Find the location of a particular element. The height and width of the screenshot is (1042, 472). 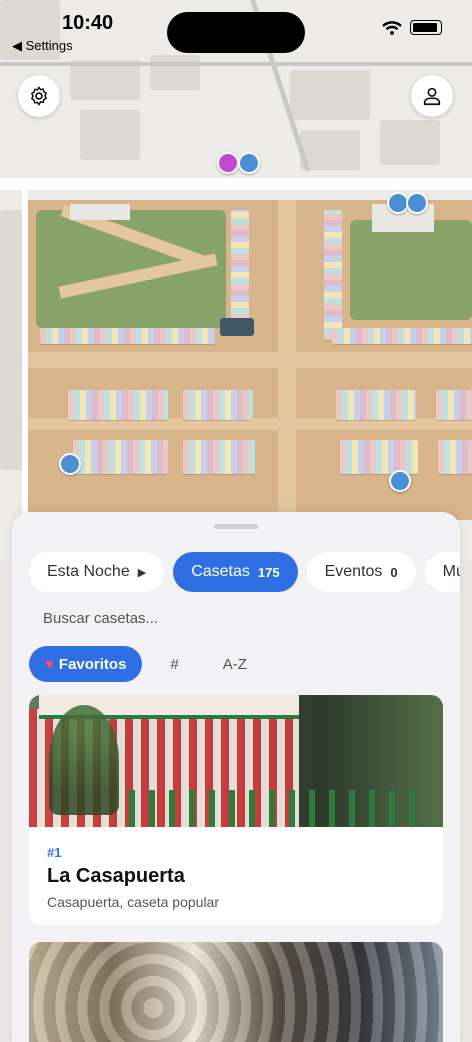

building is located at coordinates (100, 212).